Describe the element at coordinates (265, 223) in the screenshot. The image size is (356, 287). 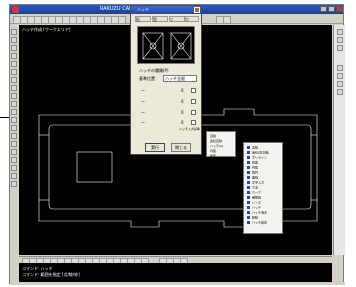
I see `submenu-item: ハッチ設定` at that location.